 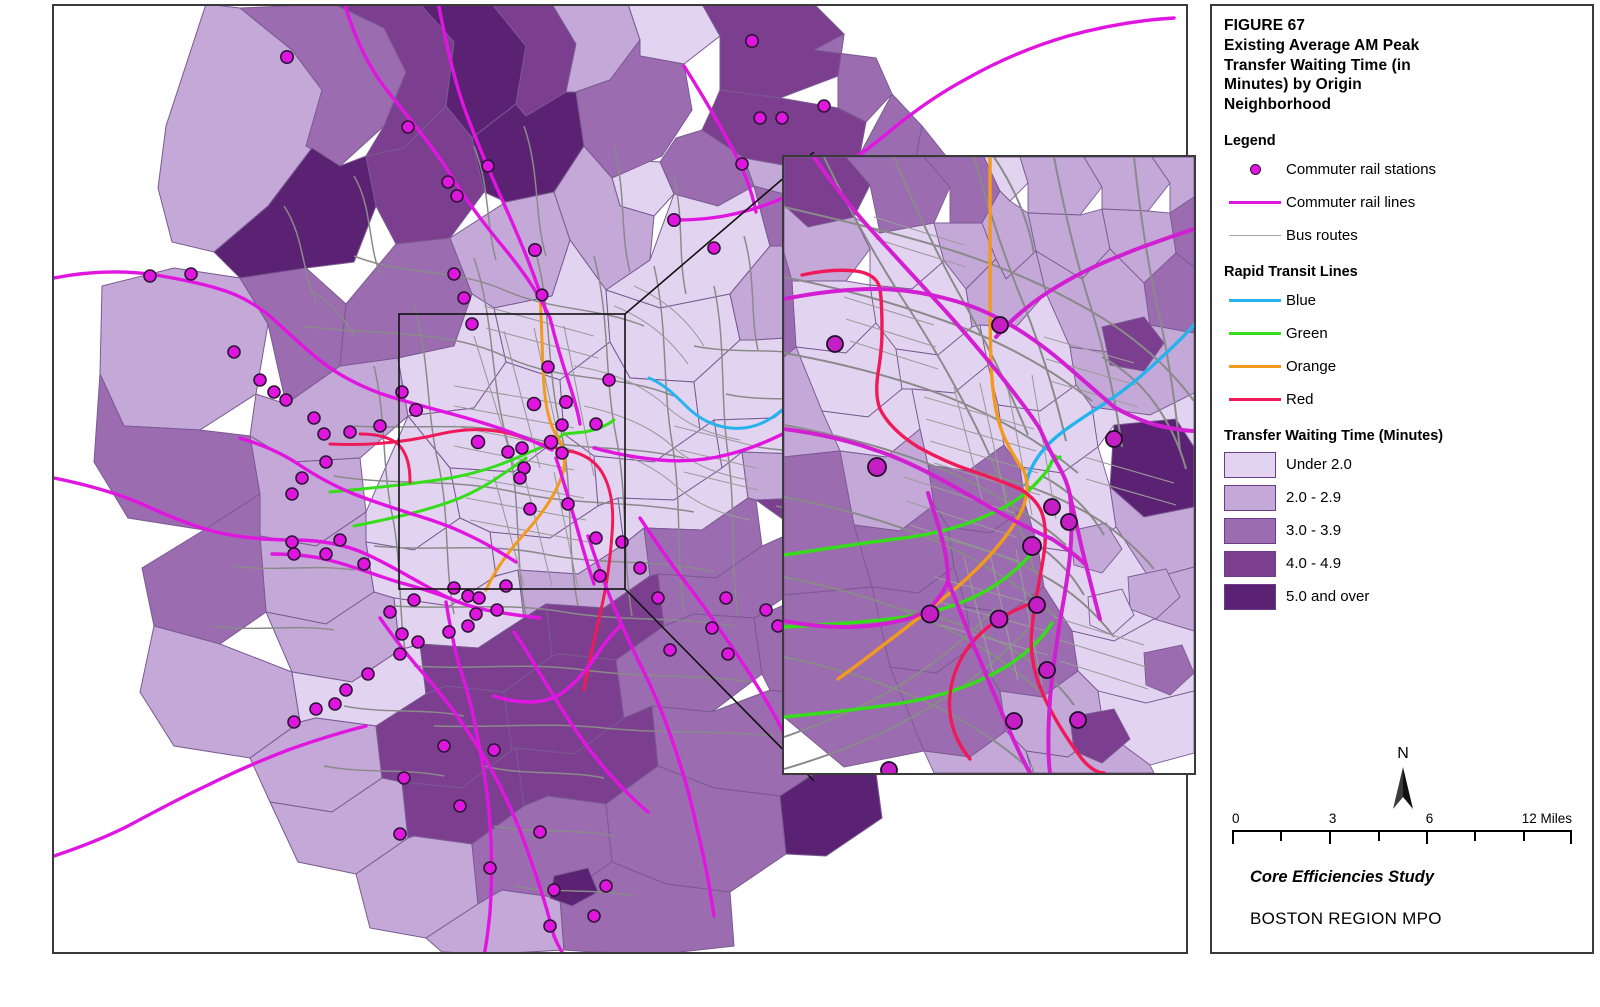 What do you see at coordinates (1293, 85) in the screenshot?
I see `figure-title-line-3: Minutes) by Origin` at bounding box center [1293, 85].